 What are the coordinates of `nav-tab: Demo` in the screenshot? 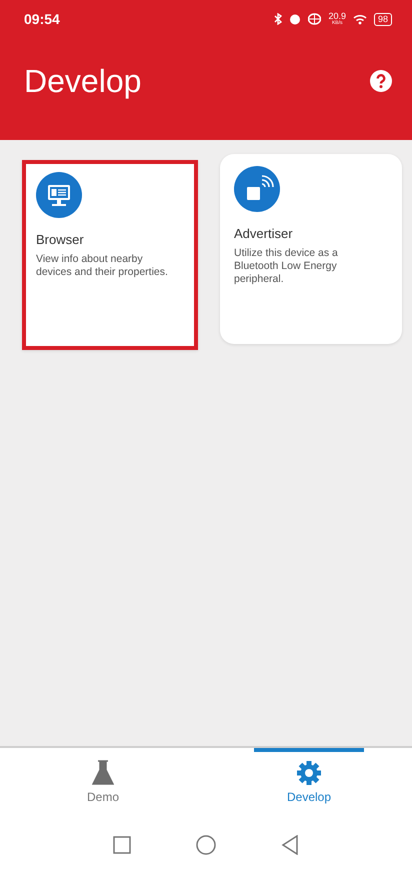 It's located at (103, 784).